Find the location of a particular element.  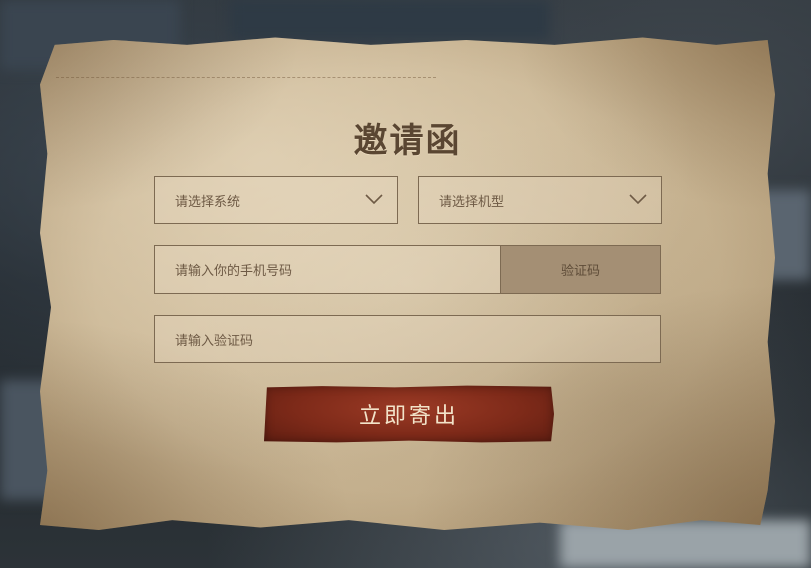

get-code-button: 验证码 is located at coordinates (580, 269).